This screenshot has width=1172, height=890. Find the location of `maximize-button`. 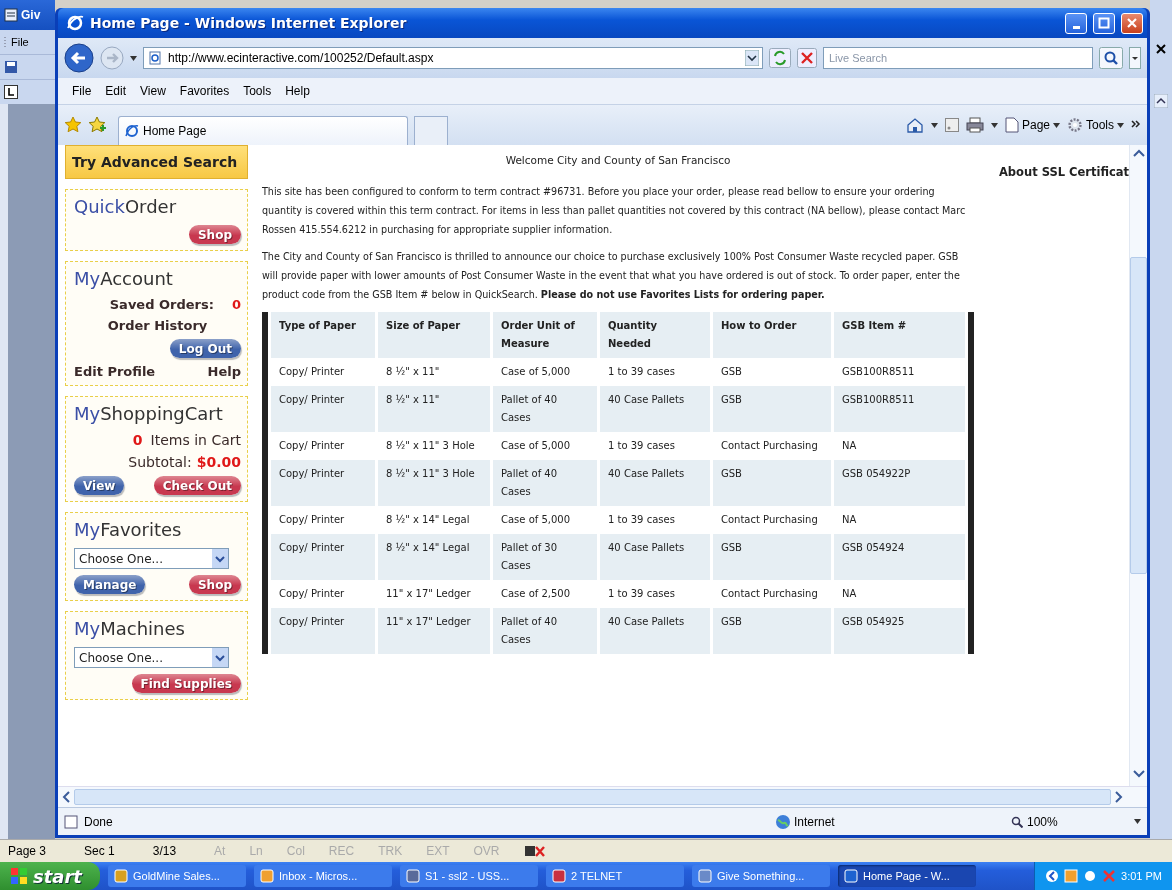

maximize-button is located at coordinates (1104, 23).